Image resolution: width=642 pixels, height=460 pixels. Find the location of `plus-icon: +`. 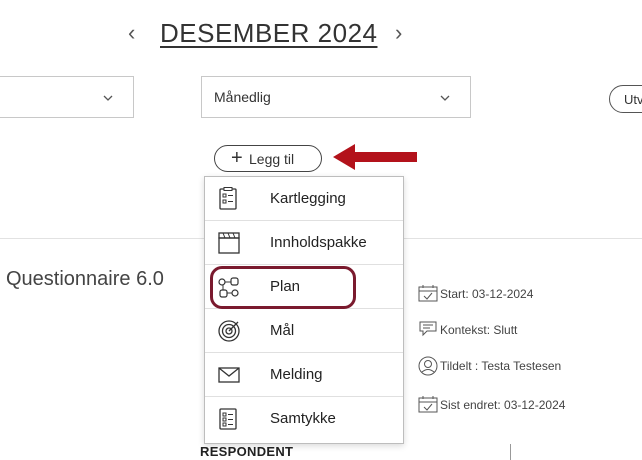

plus-icon: + is located at coordinates (237, 158).